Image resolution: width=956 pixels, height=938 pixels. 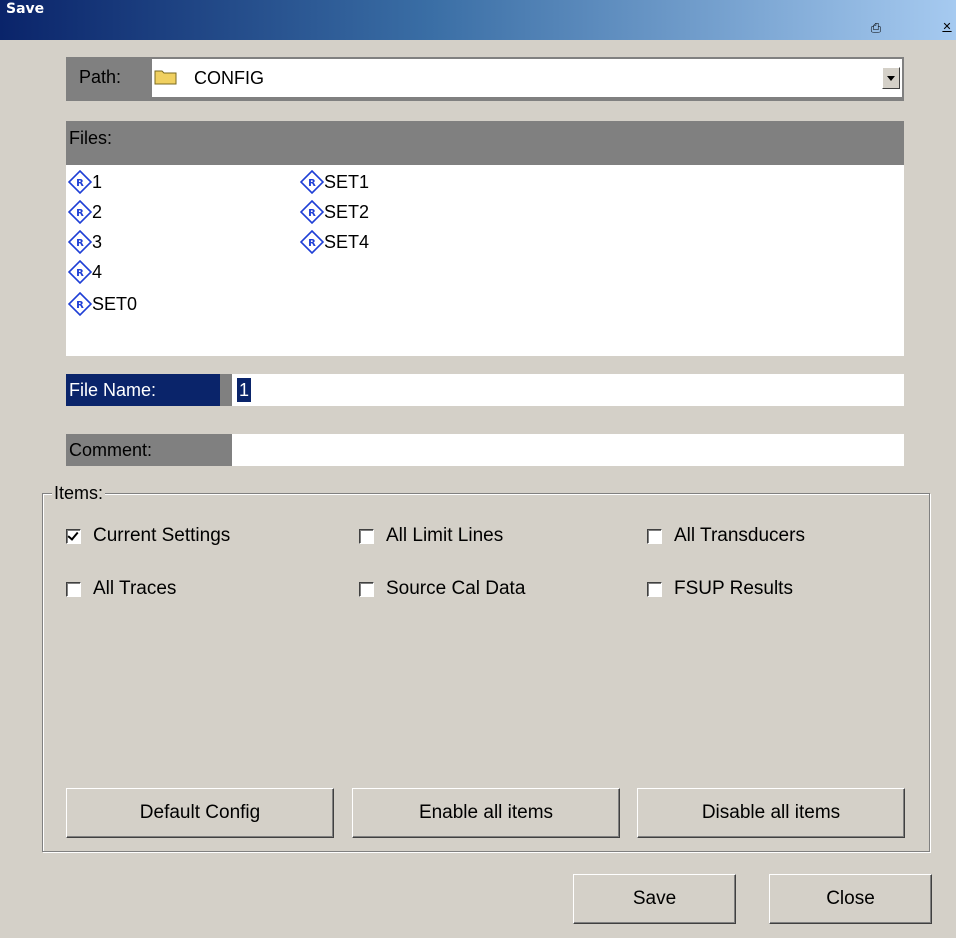 I want to click on folder-icon, so click(x=165, y=77).